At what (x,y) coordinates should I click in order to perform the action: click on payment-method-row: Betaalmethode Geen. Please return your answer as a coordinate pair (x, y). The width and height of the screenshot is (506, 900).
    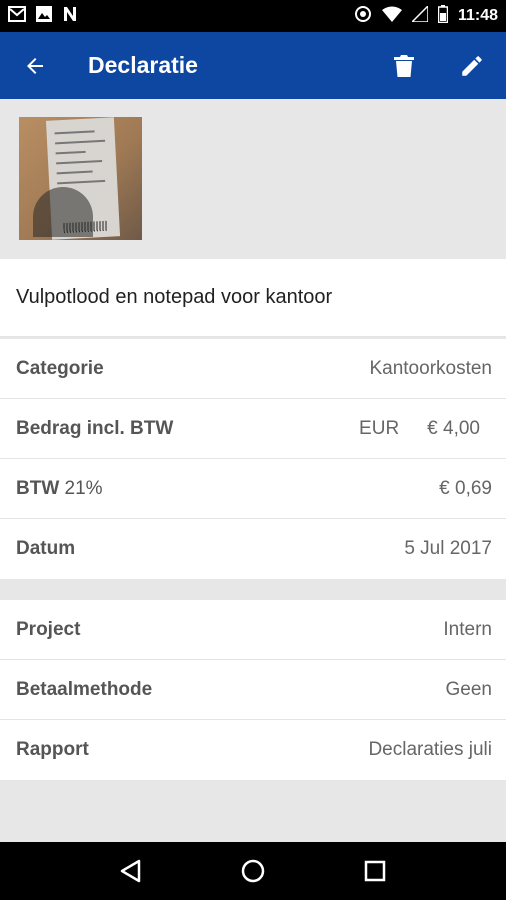
    Looking at the image, I should click on (253, 690).